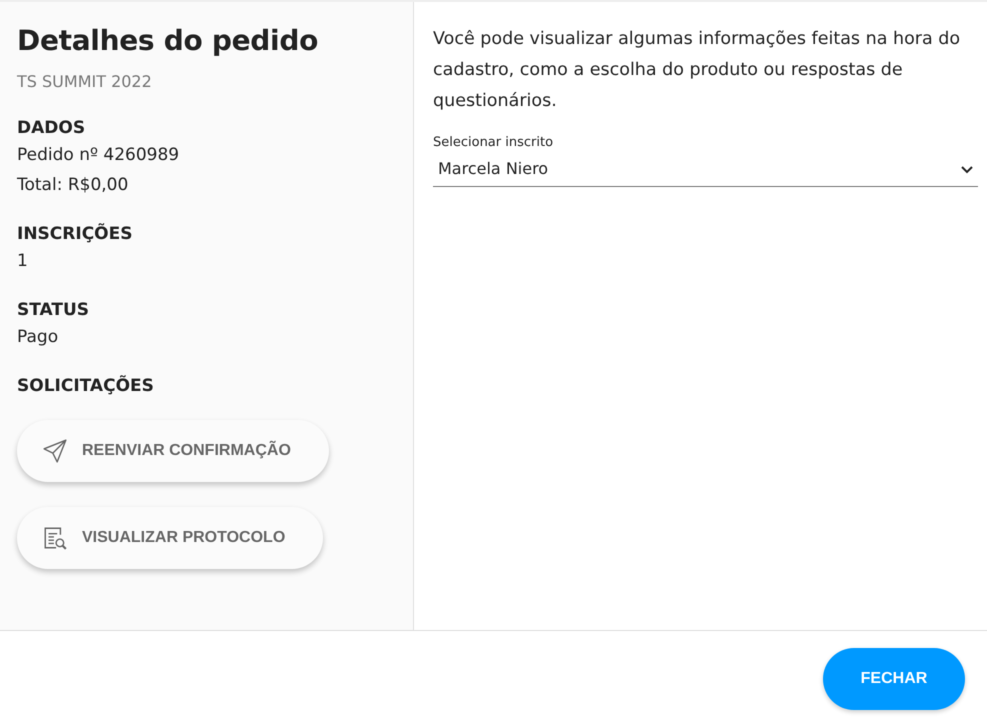 The height and width of the screenshot is (727, 987). Describe the element at coordinates (894, 679) in the screenshot. I see `close-button: FECHAR` at that location.